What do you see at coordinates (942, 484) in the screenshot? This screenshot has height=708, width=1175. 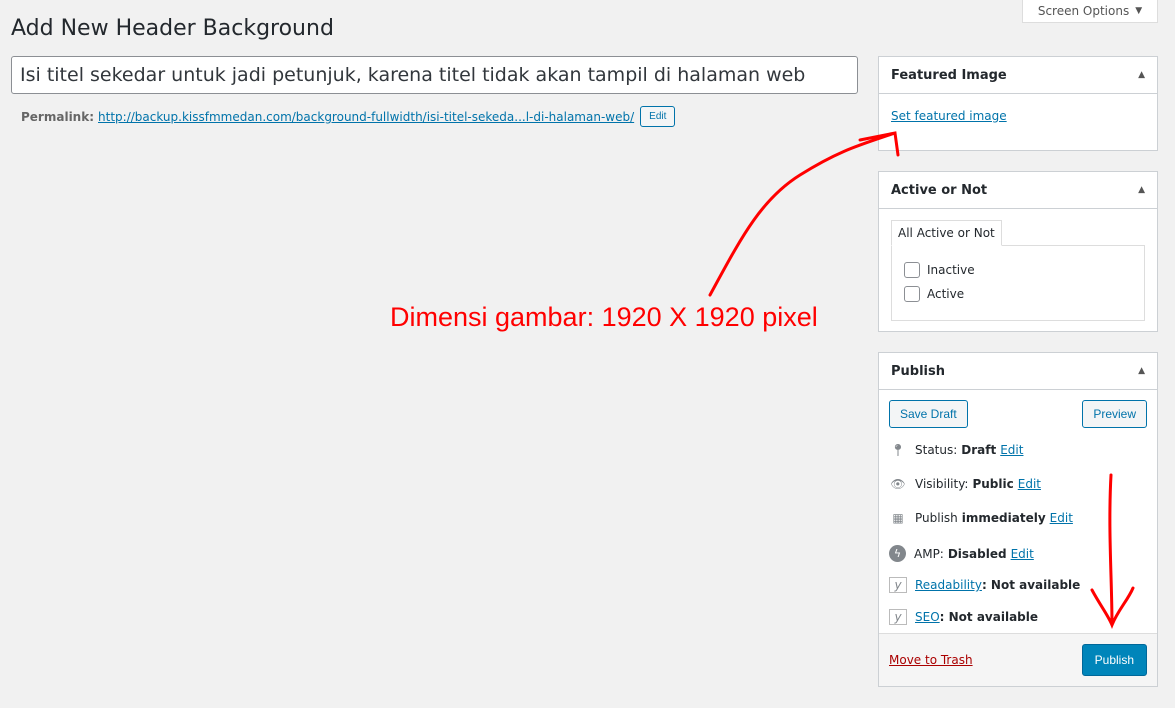 I see `visibility-label: Visibility:` at bounding box center [942, 484].